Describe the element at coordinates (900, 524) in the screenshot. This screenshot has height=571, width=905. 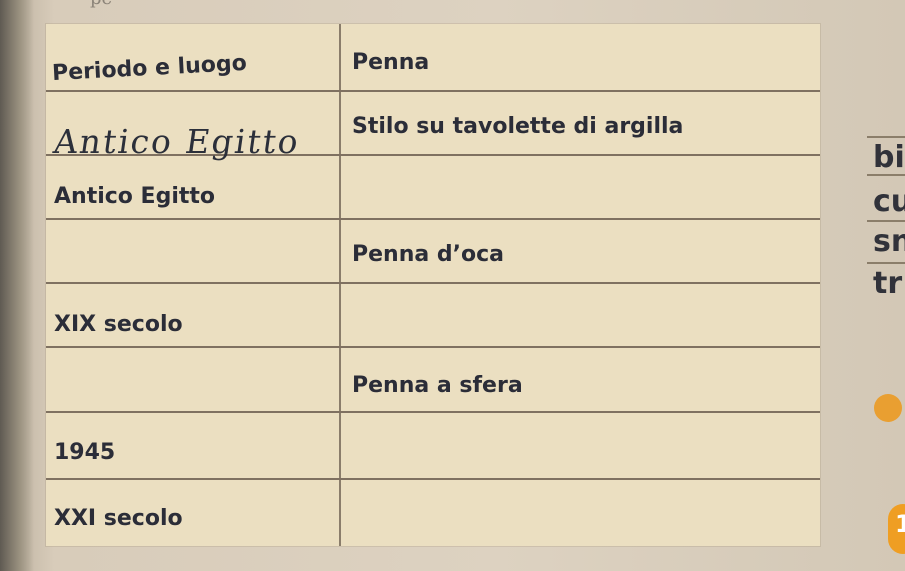
I see `page-number-text: 1` at that location.